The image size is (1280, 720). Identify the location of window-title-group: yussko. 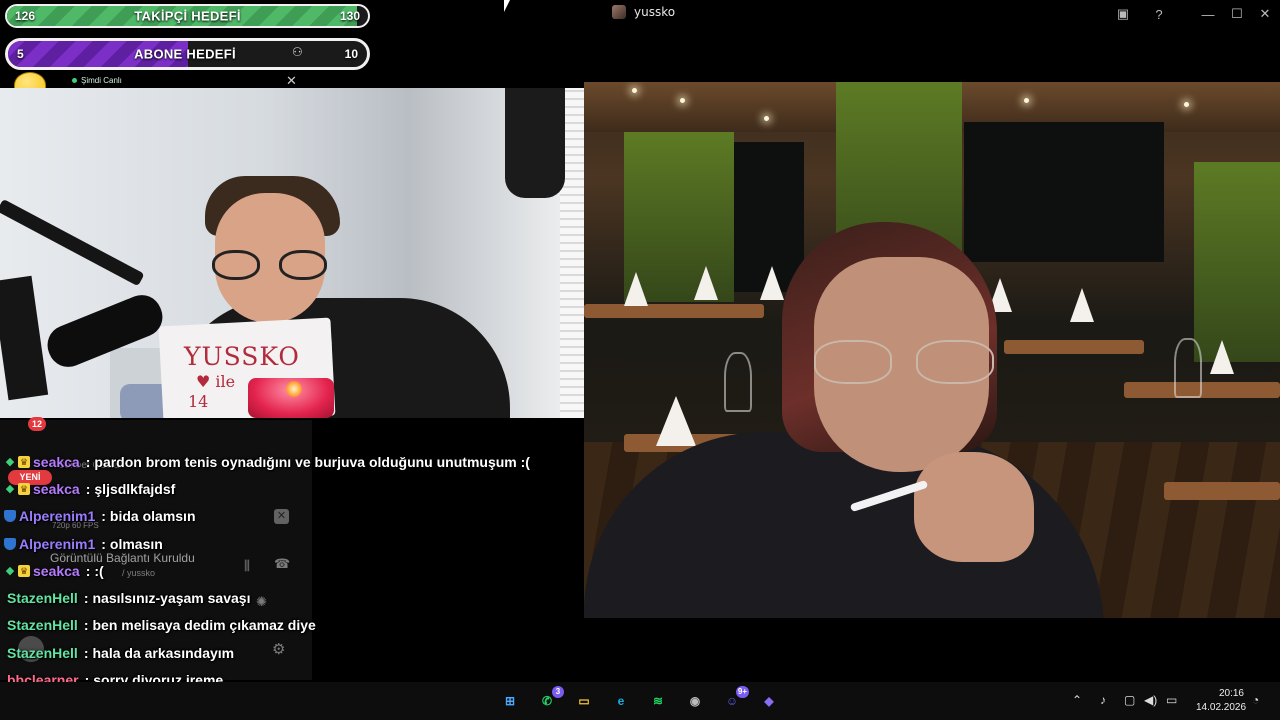
(643, 12).